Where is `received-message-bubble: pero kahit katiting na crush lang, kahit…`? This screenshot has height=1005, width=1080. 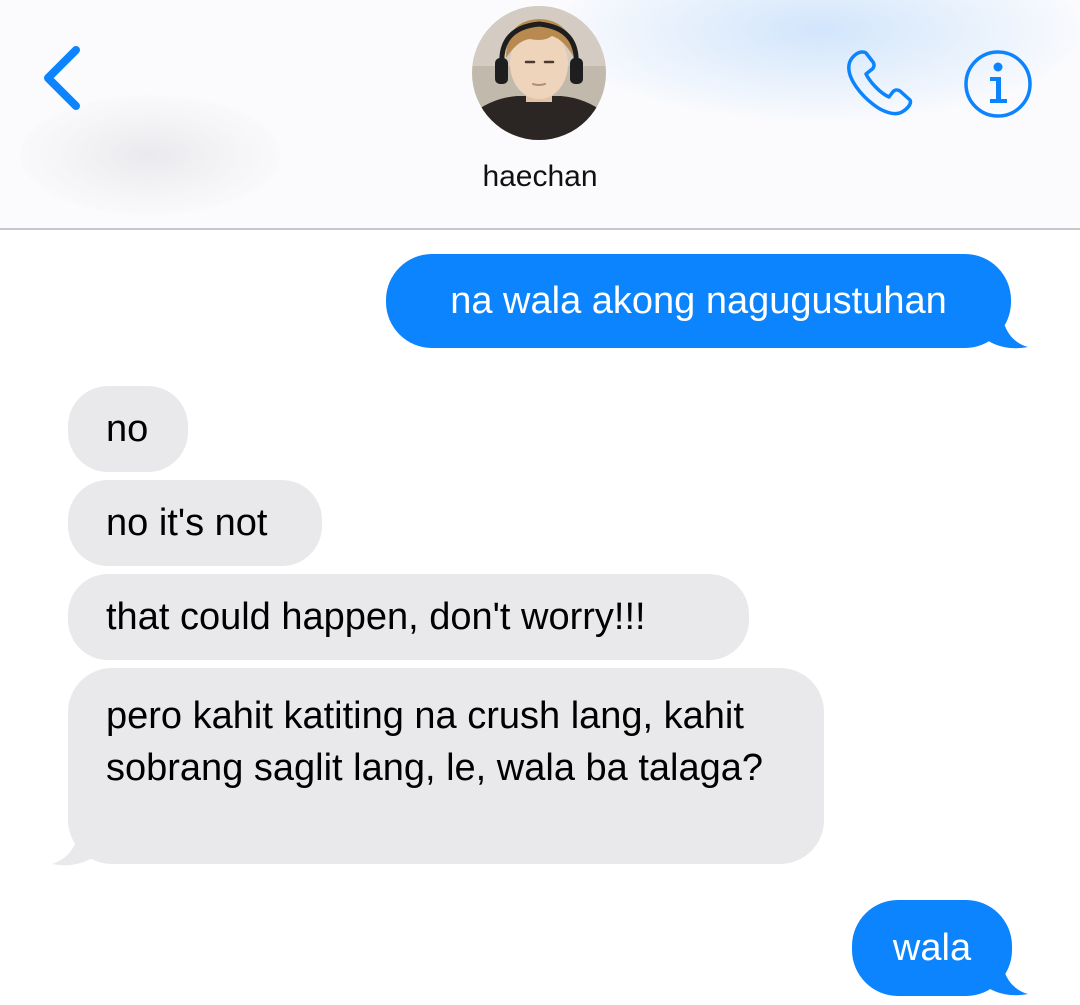
received-message-bubble: pero kahit katiting na crush lang, kahit… is located at coordinates (446, 766).